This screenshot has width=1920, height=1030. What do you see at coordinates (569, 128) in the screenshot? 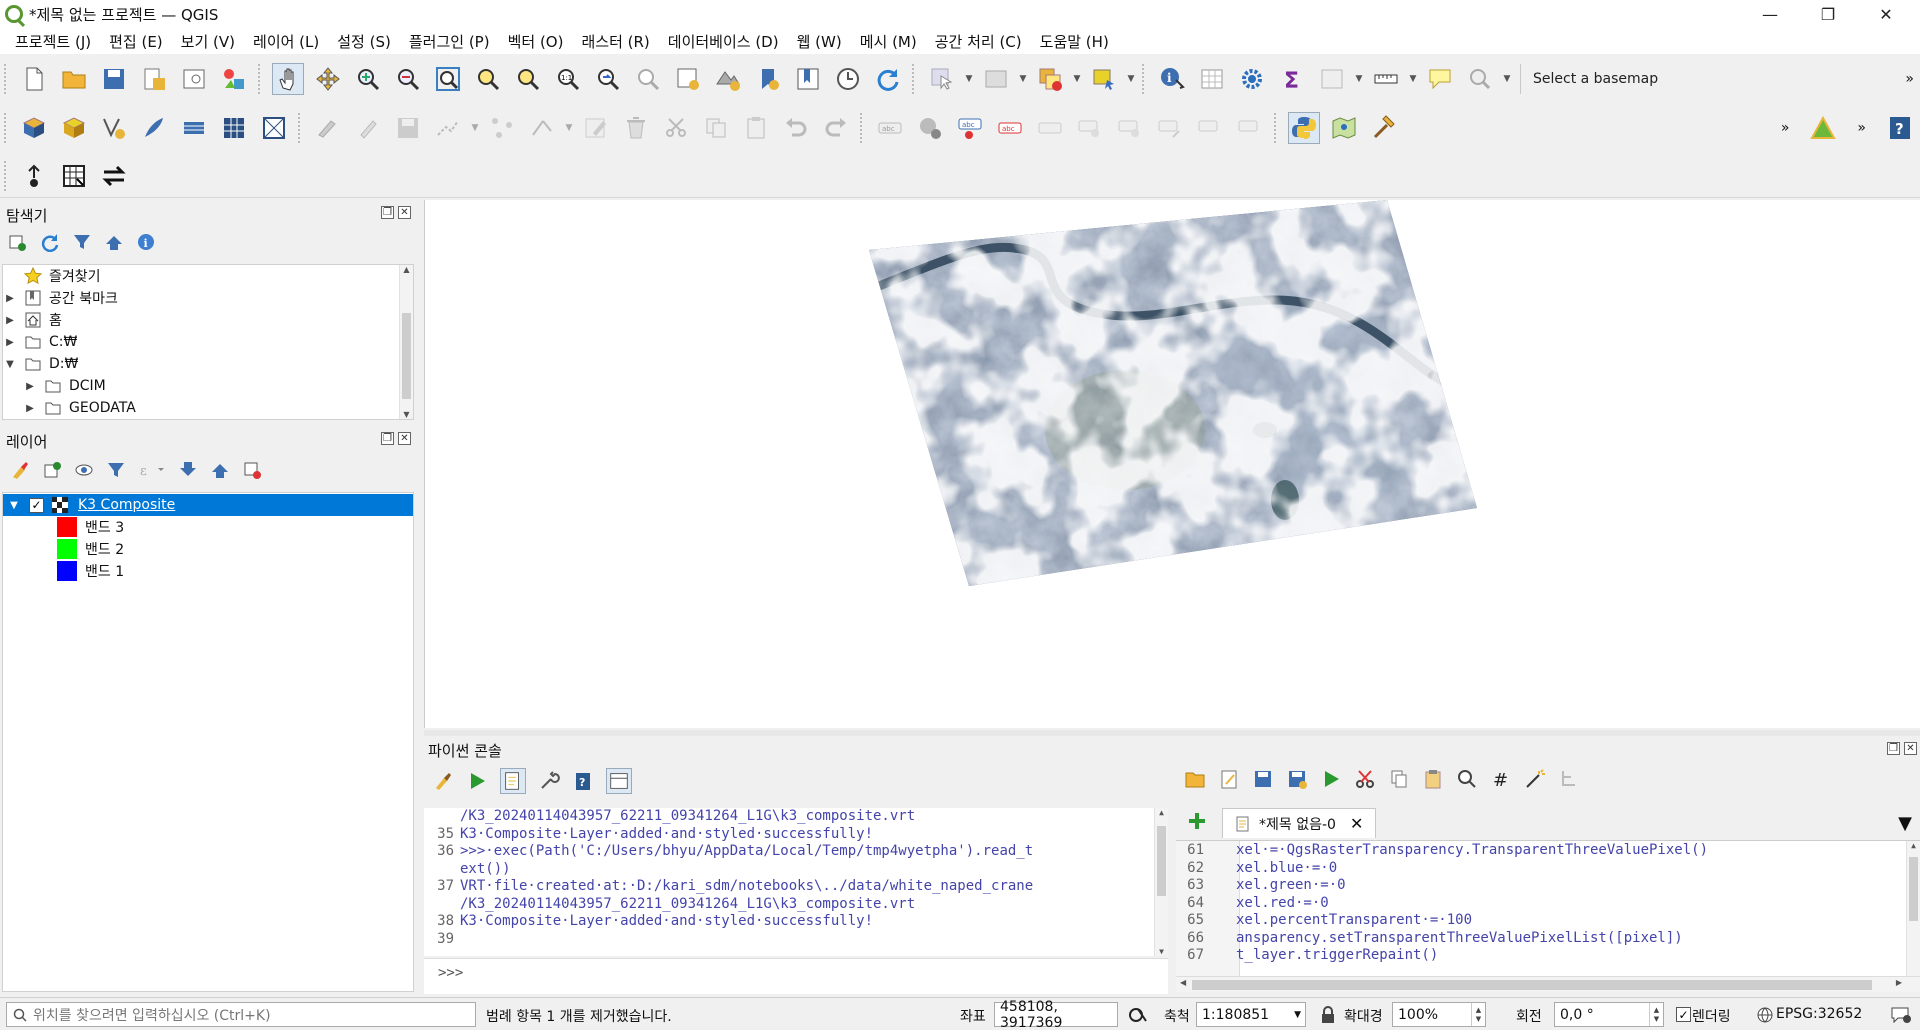
I see `vertex-dropdown: ▼` at bounding box center [569, 128].